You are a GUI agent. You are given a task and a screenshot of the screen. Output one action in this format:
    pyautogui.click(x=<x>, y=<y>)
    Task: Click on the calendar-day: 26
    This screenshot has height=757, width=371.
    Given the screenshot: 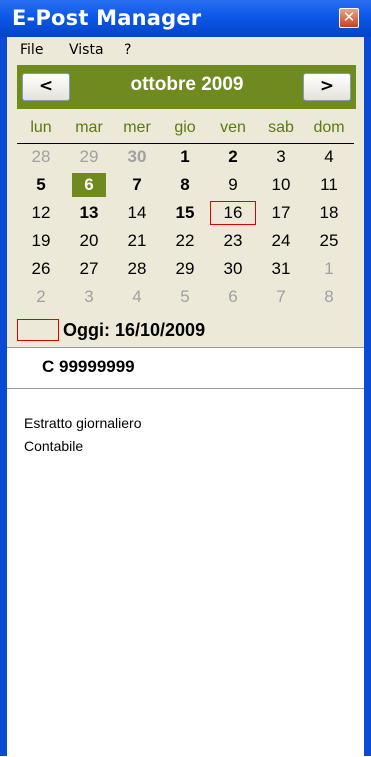 What is the action you would take?
    pyautogui.click(x=41, y=269)
    